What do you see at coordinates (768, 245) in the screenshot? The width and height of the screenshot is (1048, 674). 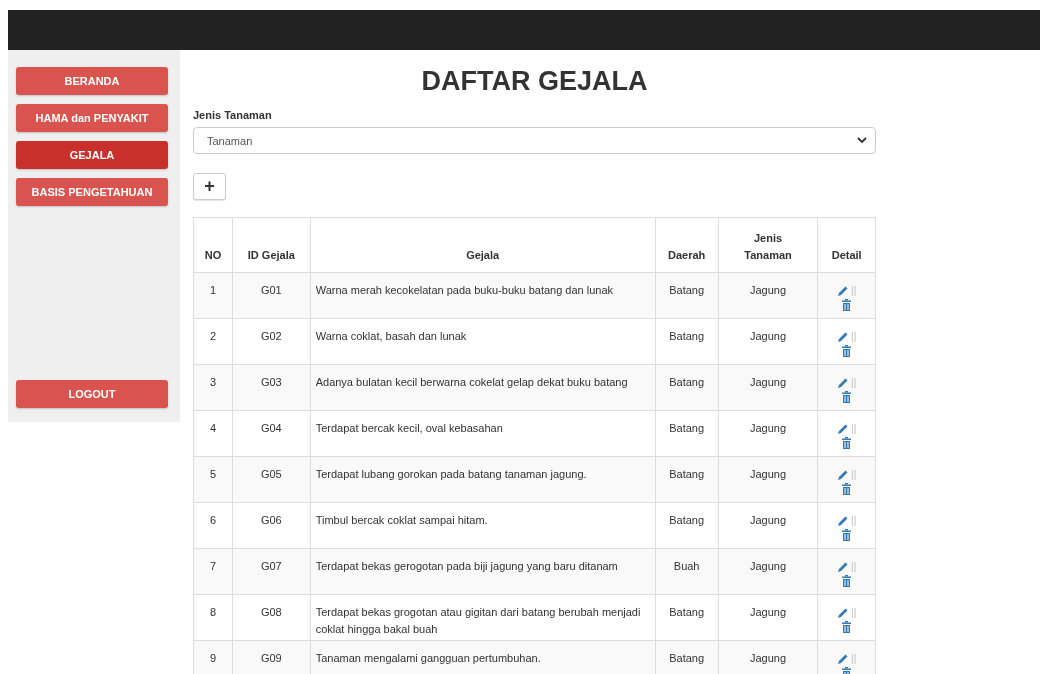 I see `column-header: Jenis Tanaman` at bounding box center [768, 245].